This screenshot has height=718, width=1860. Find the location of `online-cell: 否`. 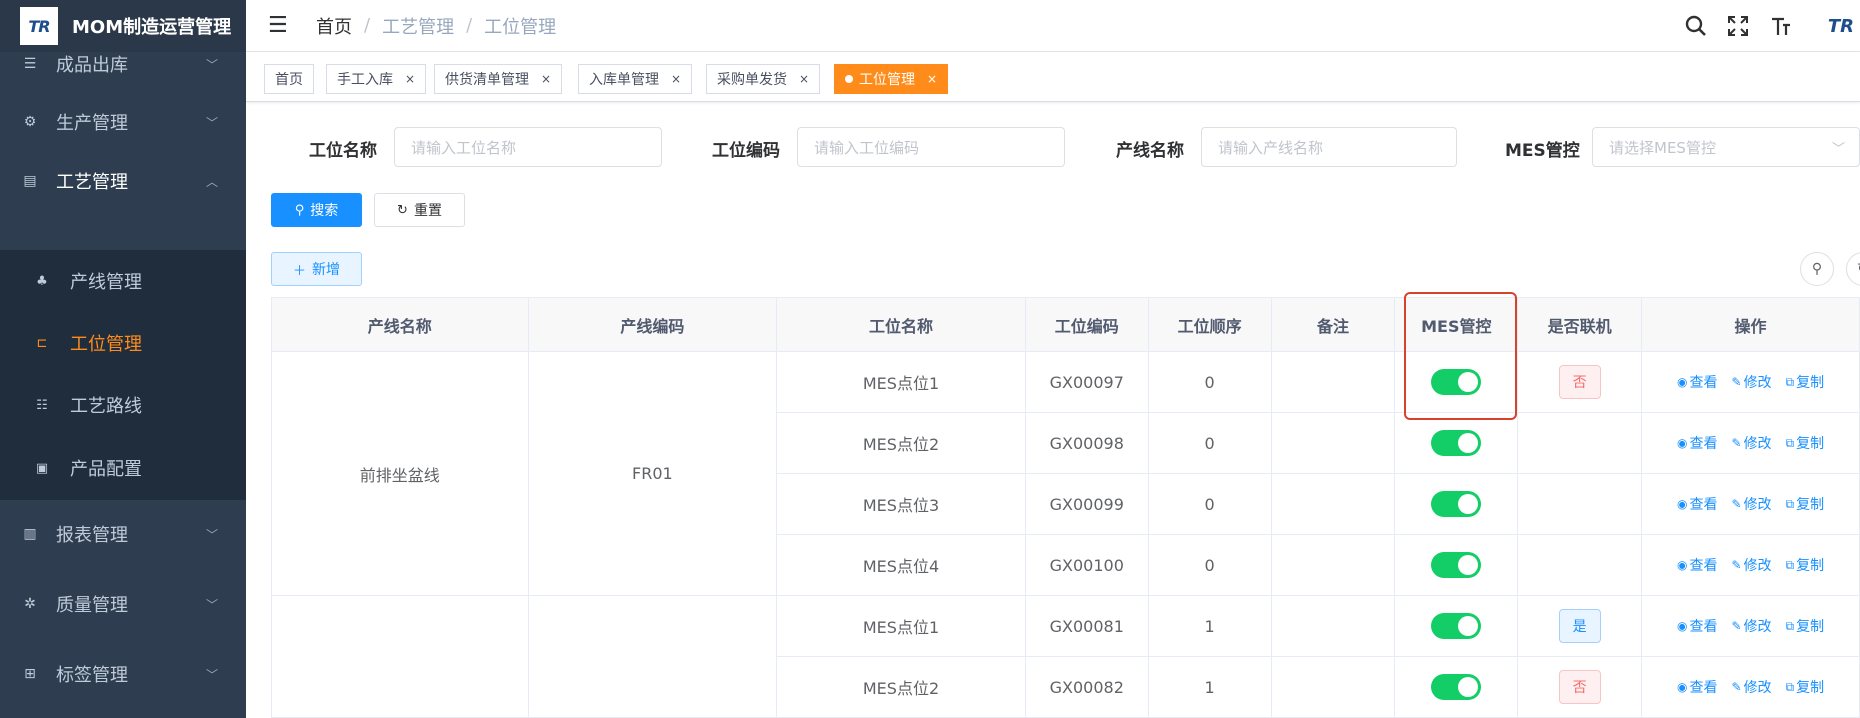

online-cell: 否 is located at coordinates (1580, 382).